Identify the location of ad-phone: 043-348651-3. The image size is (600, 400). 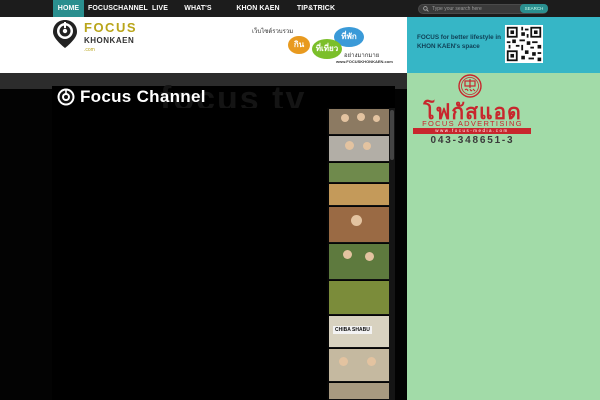
(472, 140).